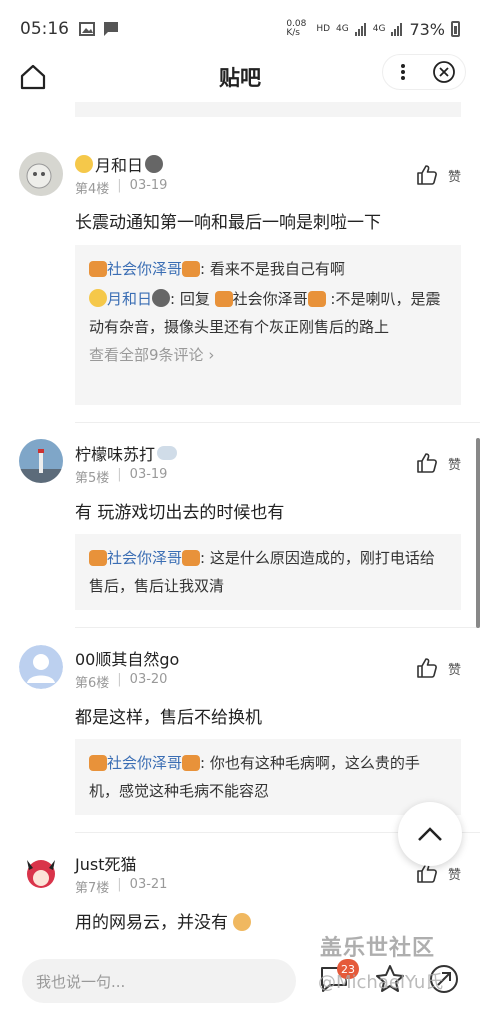 The image size is (480, 1013). What do you see at coordinates (92, 888) in the screenshot?
I see `floor-number: 第7楼` at bounding box center [92, 888].